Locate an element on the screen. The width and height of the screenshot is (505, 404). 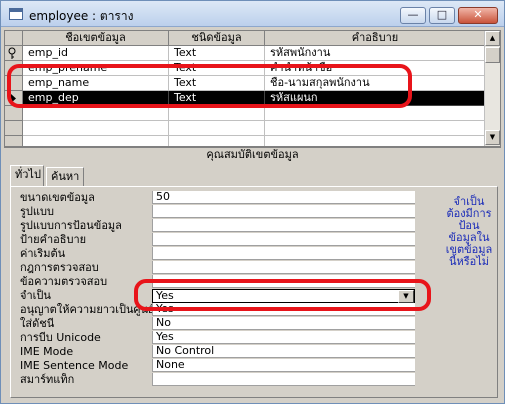
field-name-cell: emp_prename is located at coordinates (96, 68).